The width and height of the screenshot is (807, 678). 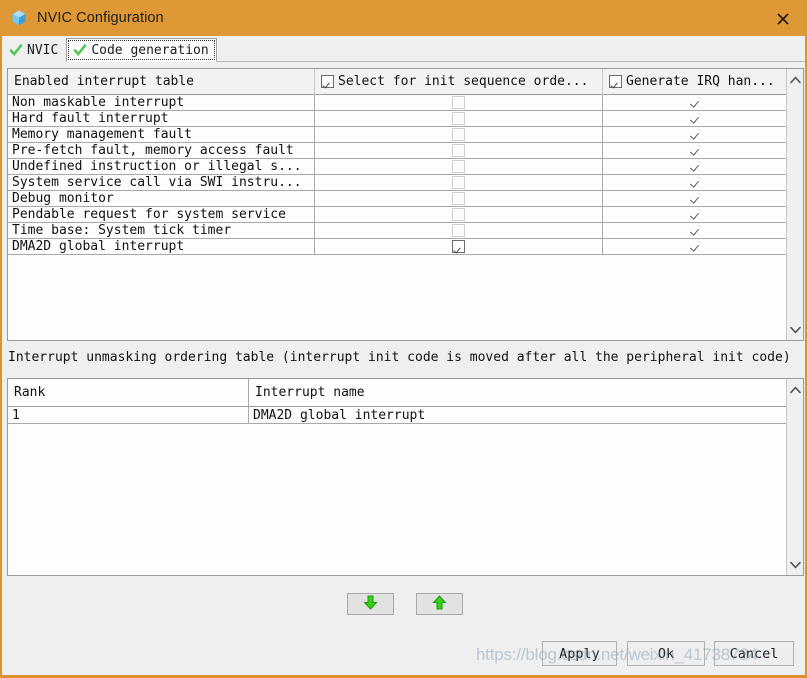 What do you see at coordinates (122, 230) in the screenshot?
I see `interrupt-name-cell: Time base: System tick timer` at bounding box center [122, 230].